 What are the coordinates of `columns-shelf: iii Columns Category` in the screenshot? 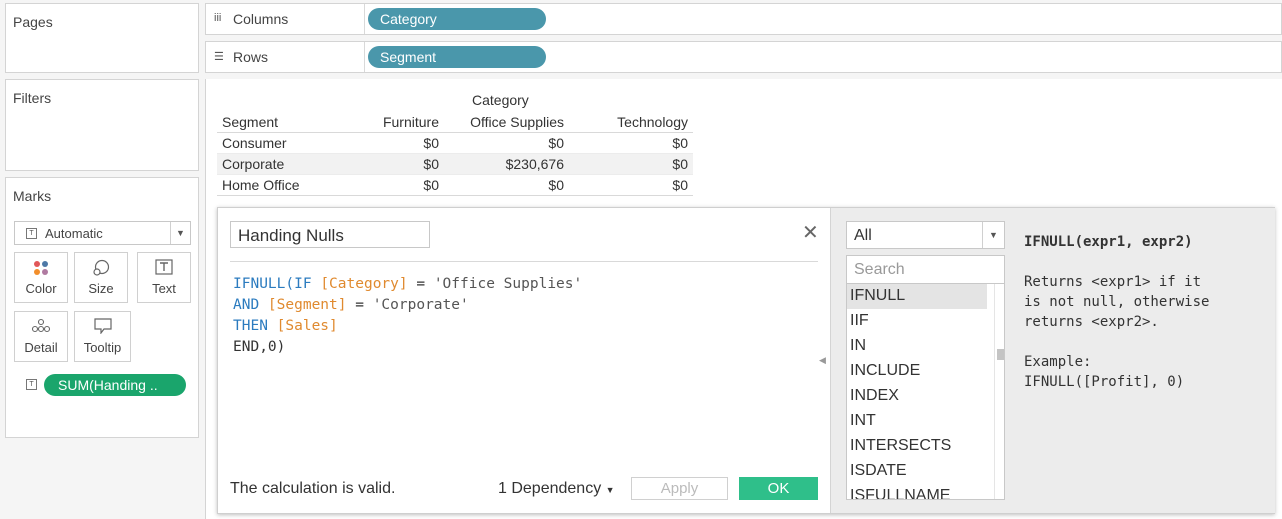 It's located at (743, 19).